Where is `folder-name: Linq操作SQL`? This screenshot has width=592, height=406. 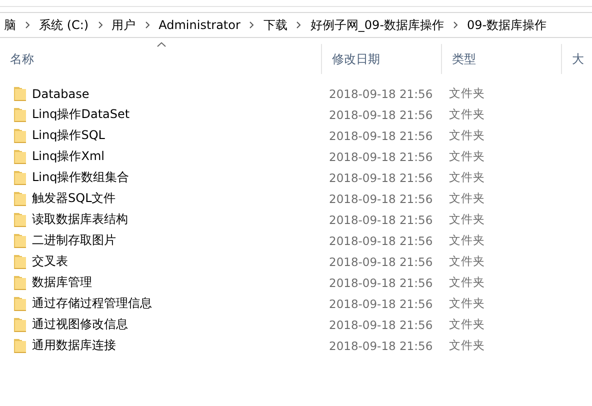
folder-name: Linq操作SQL is located at coordinates (68, 135).